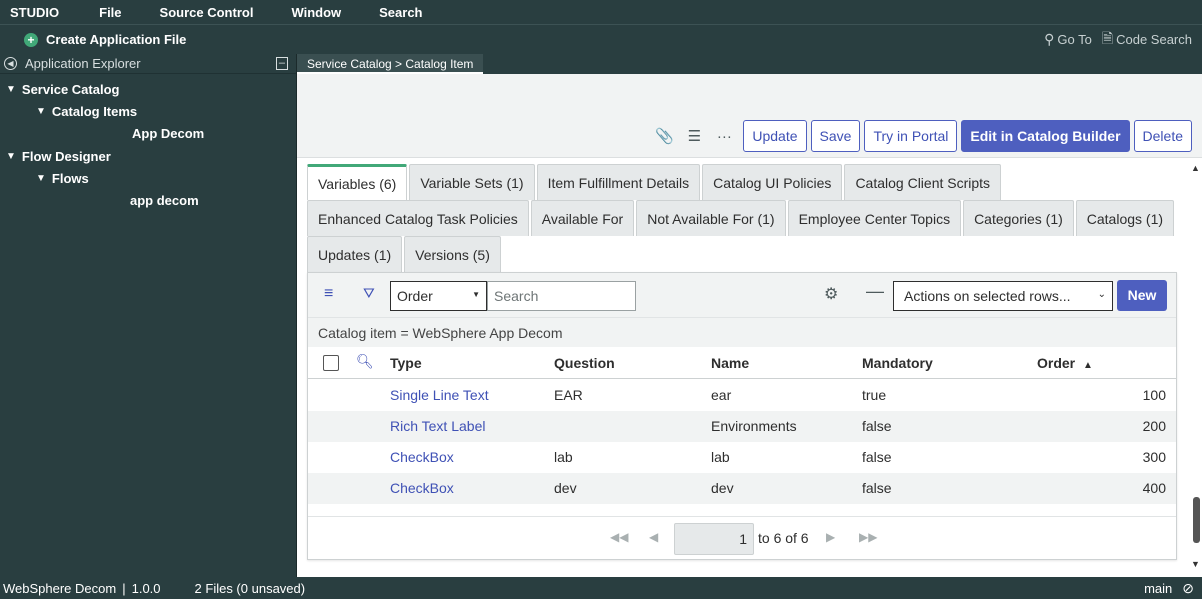 This screenshot has width=1202, height=599. Describe the element at coordinates (357, 182) in the screenshot. I see `tab-variables: Variables (6)` at that location.